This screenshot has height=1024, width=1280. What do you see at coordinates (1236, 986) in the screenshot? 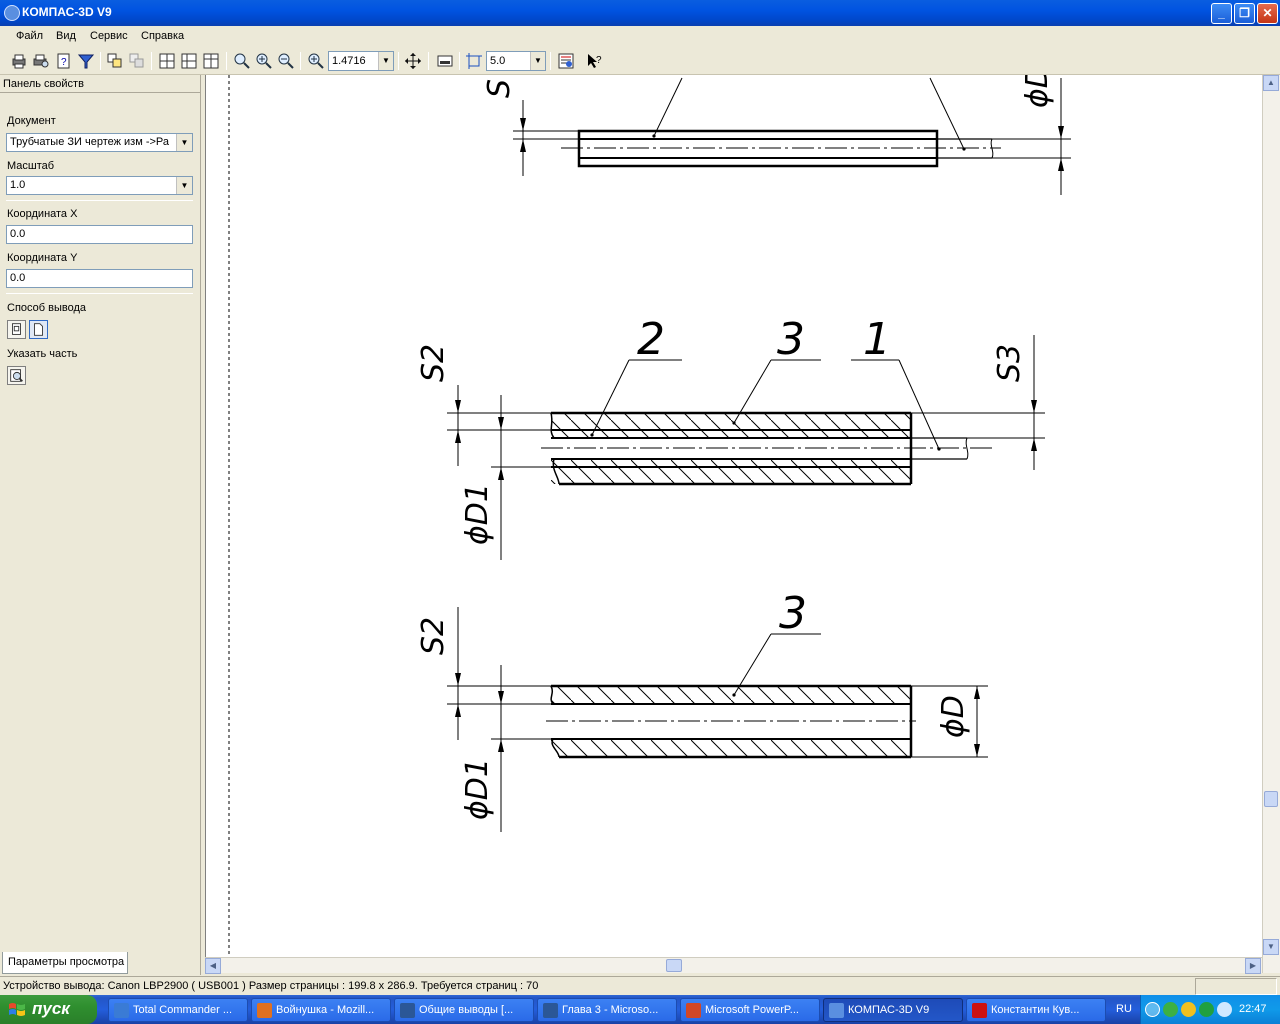
I see `status-cell` at bounding box center [1236, 986].